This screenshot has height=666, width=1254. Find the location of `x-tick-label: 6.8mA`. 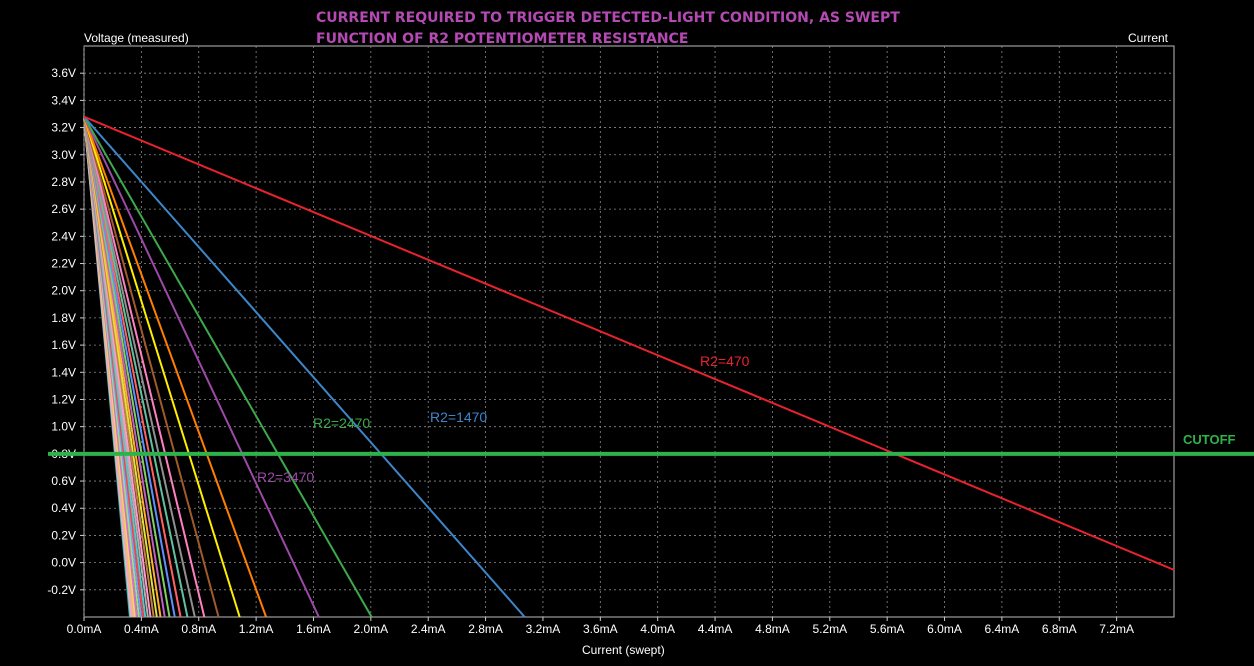

x-tick-label: 6.8mA is located at coordinates (1059, 629).